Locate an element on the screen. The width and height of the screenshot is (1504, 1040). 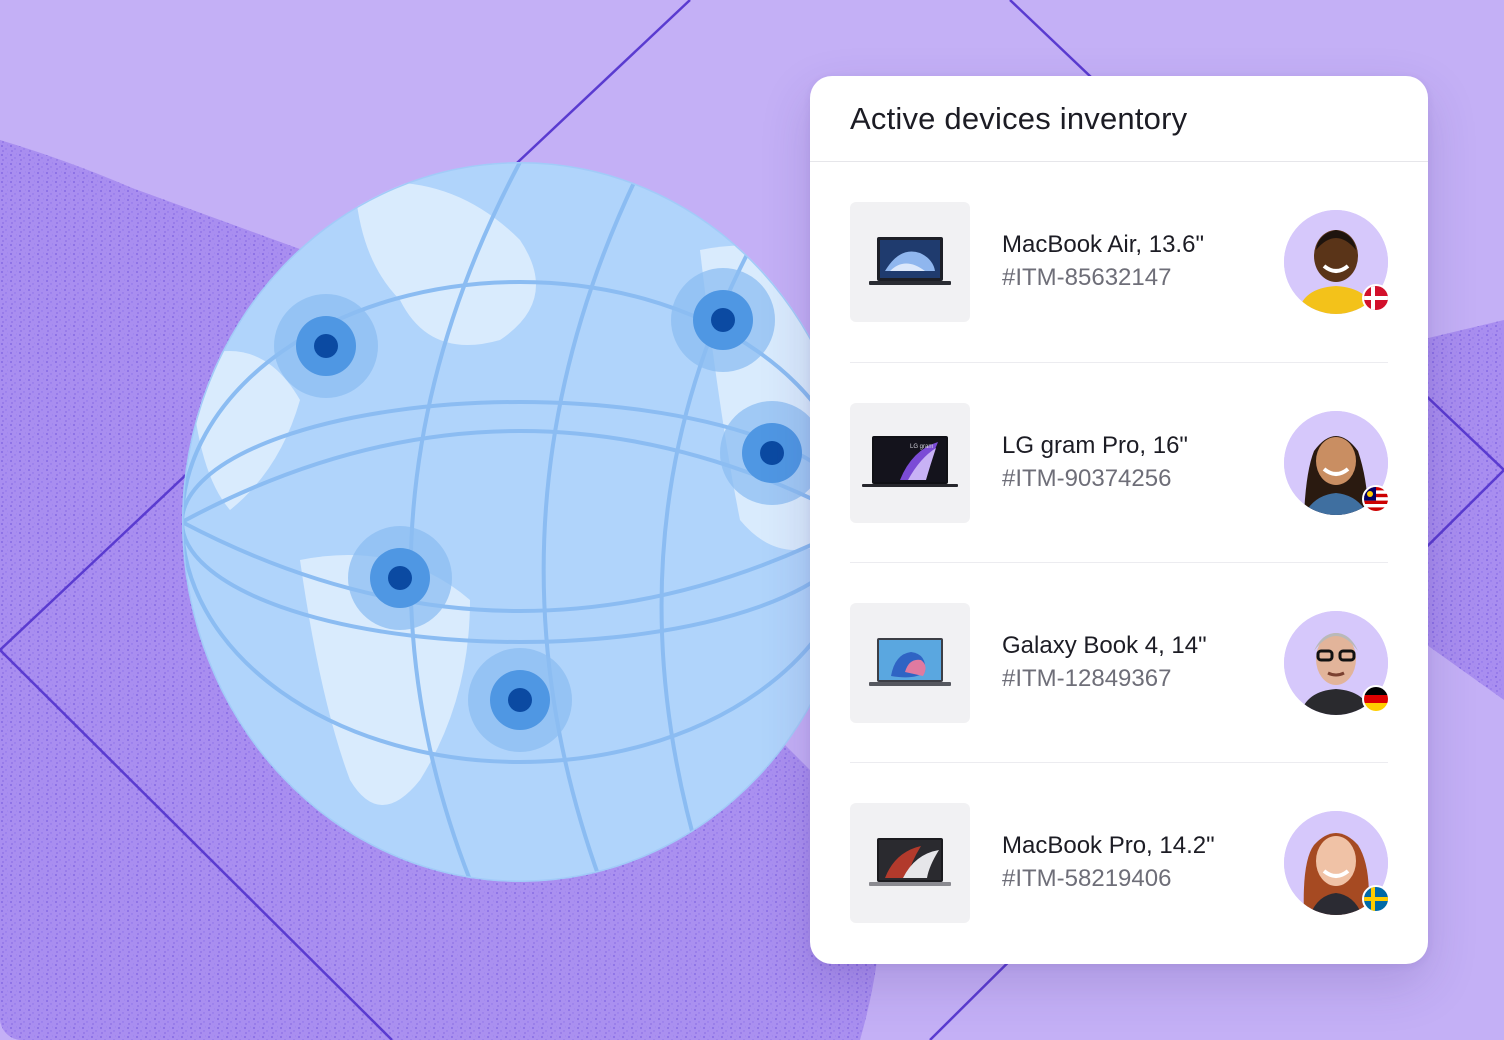
device-row: LG gram LG gram Pro, 16" #ITM-90374256 is located at coordinates (1120, 463).